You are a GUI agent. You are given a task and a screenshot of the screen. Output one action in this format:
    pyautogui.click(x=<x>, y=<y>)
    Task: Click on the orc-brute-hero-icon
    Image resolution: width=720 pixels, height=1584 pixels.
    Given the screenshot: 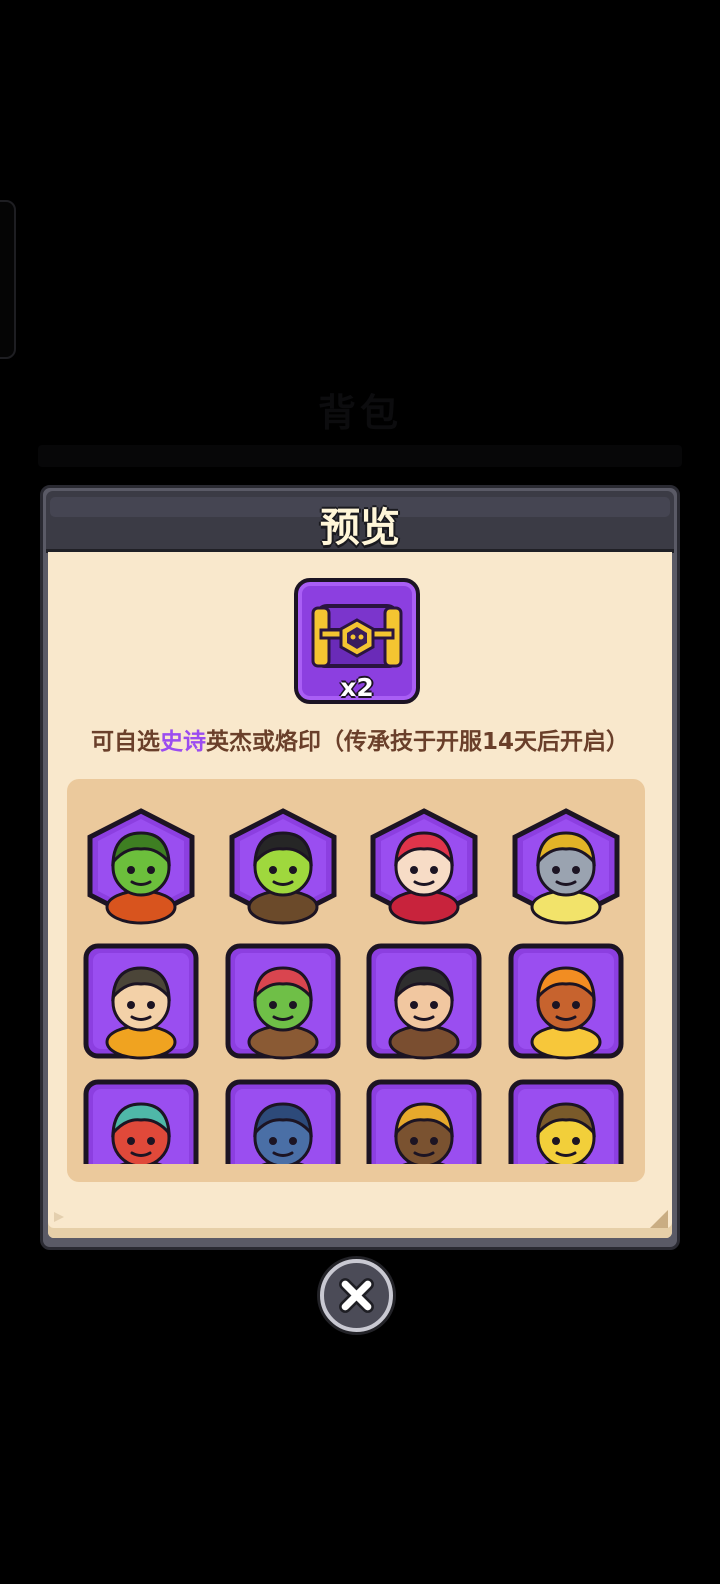 What is the action you would take?
    pyautogui.click(x=141, y=866)
    